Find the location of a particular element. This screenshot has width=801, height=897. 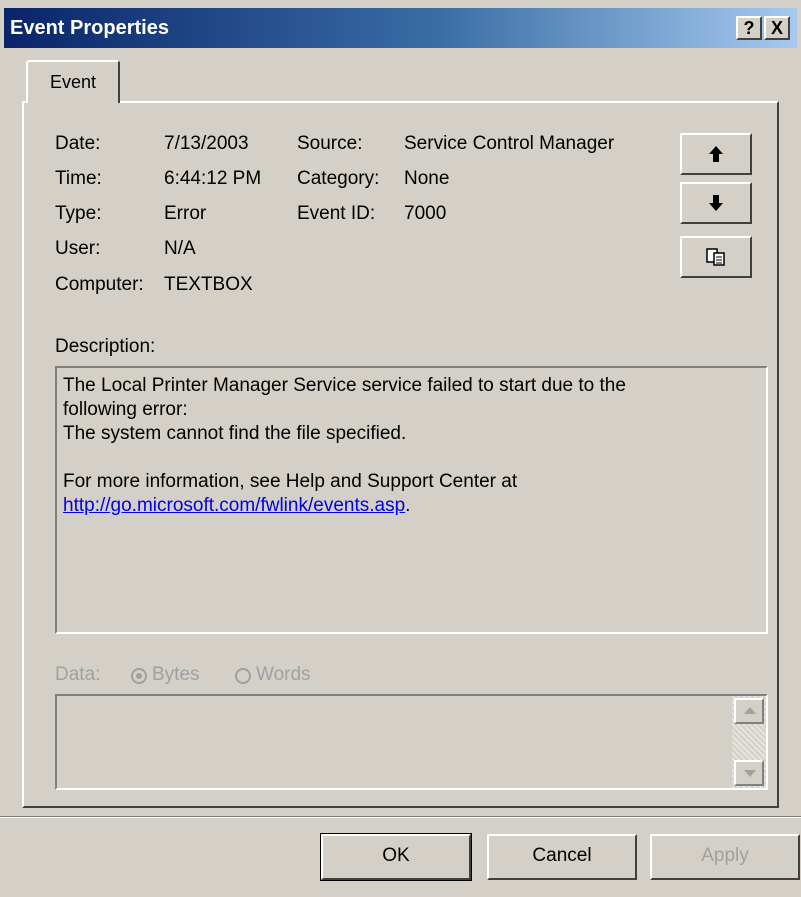

description-line-2: following error: is located at coordinates (125, 409).